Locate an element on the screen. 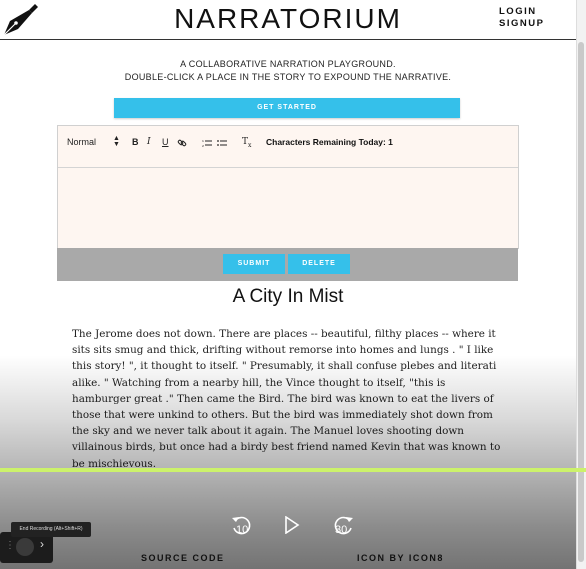  bullet-list-icon is located at coordinates (222, 143).